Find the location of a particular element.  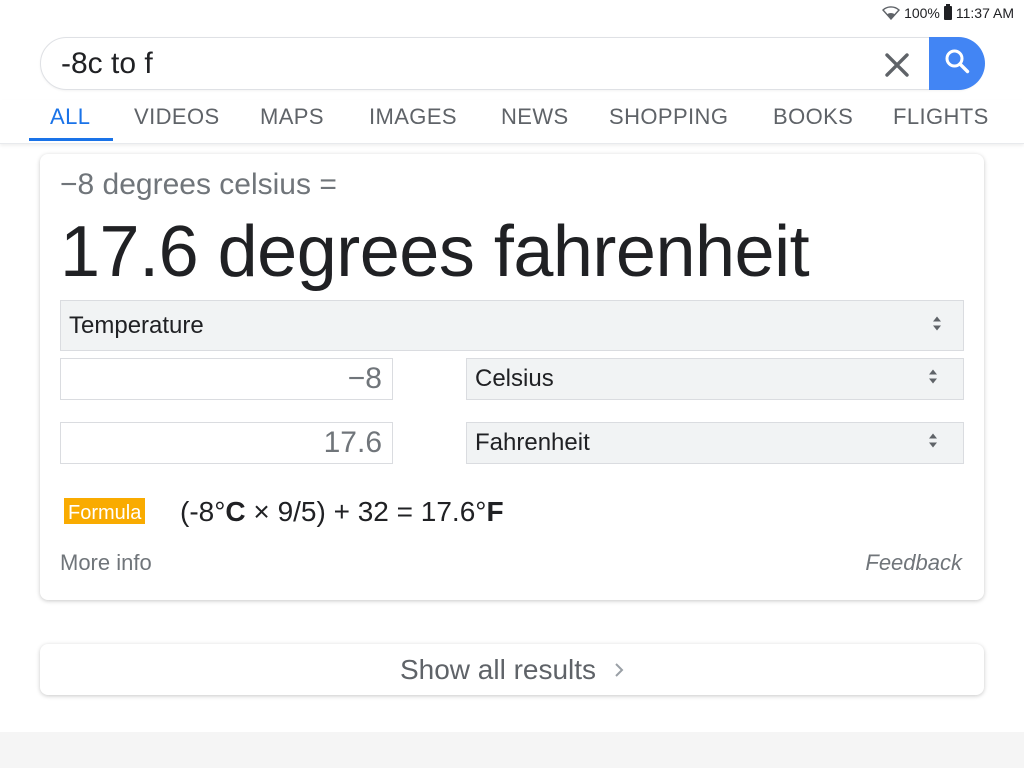

from-unit-label: Celsius is located at coordinates (514, 378).